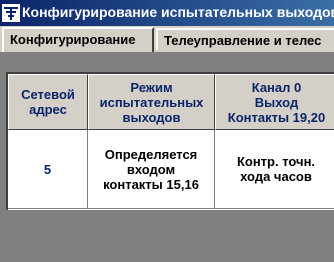 The height and width of the screenshot is (262, 334). Describe the element at coordinates (11, 13) in the screenshot. I see `app-icon` at that location.